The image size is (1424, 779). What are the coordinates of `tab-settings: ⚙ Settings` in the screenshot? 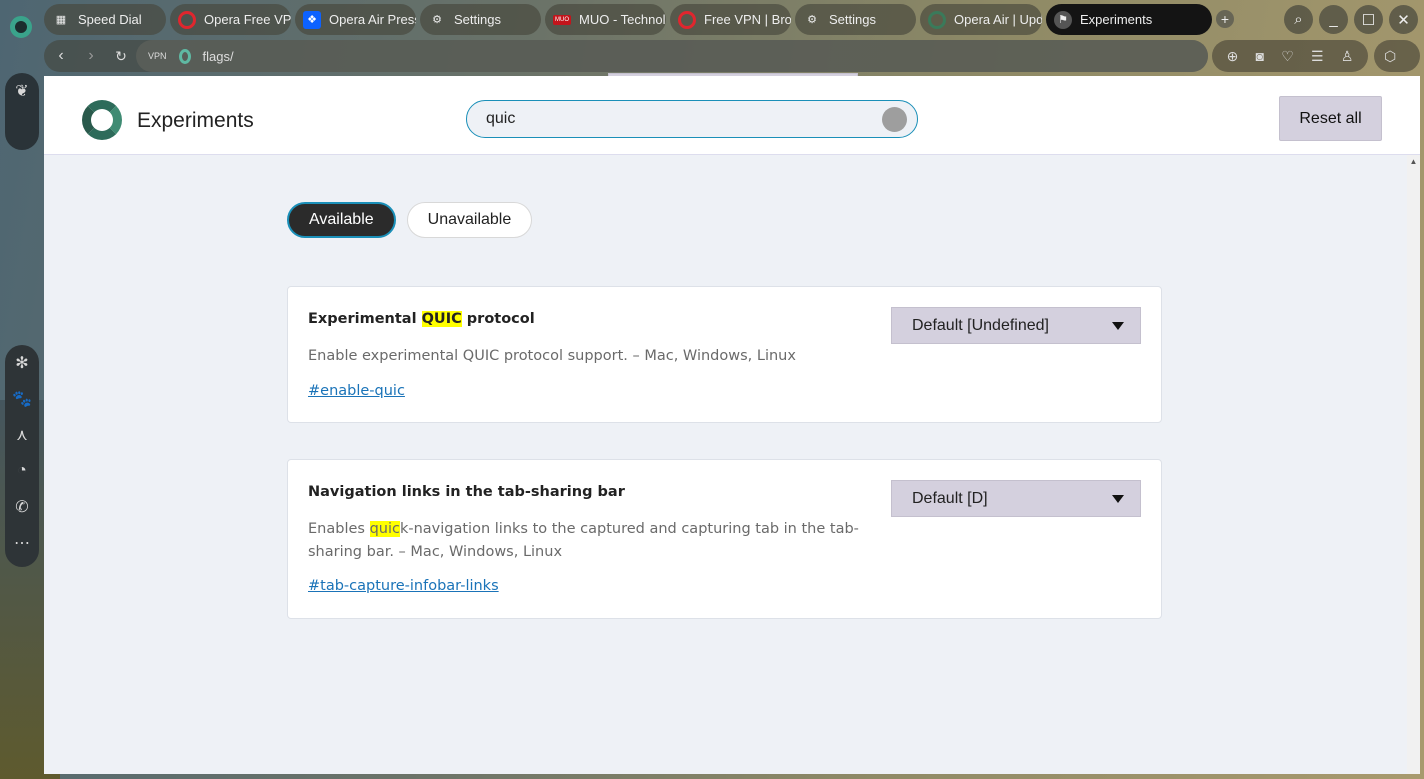 It's located at (480, 19).